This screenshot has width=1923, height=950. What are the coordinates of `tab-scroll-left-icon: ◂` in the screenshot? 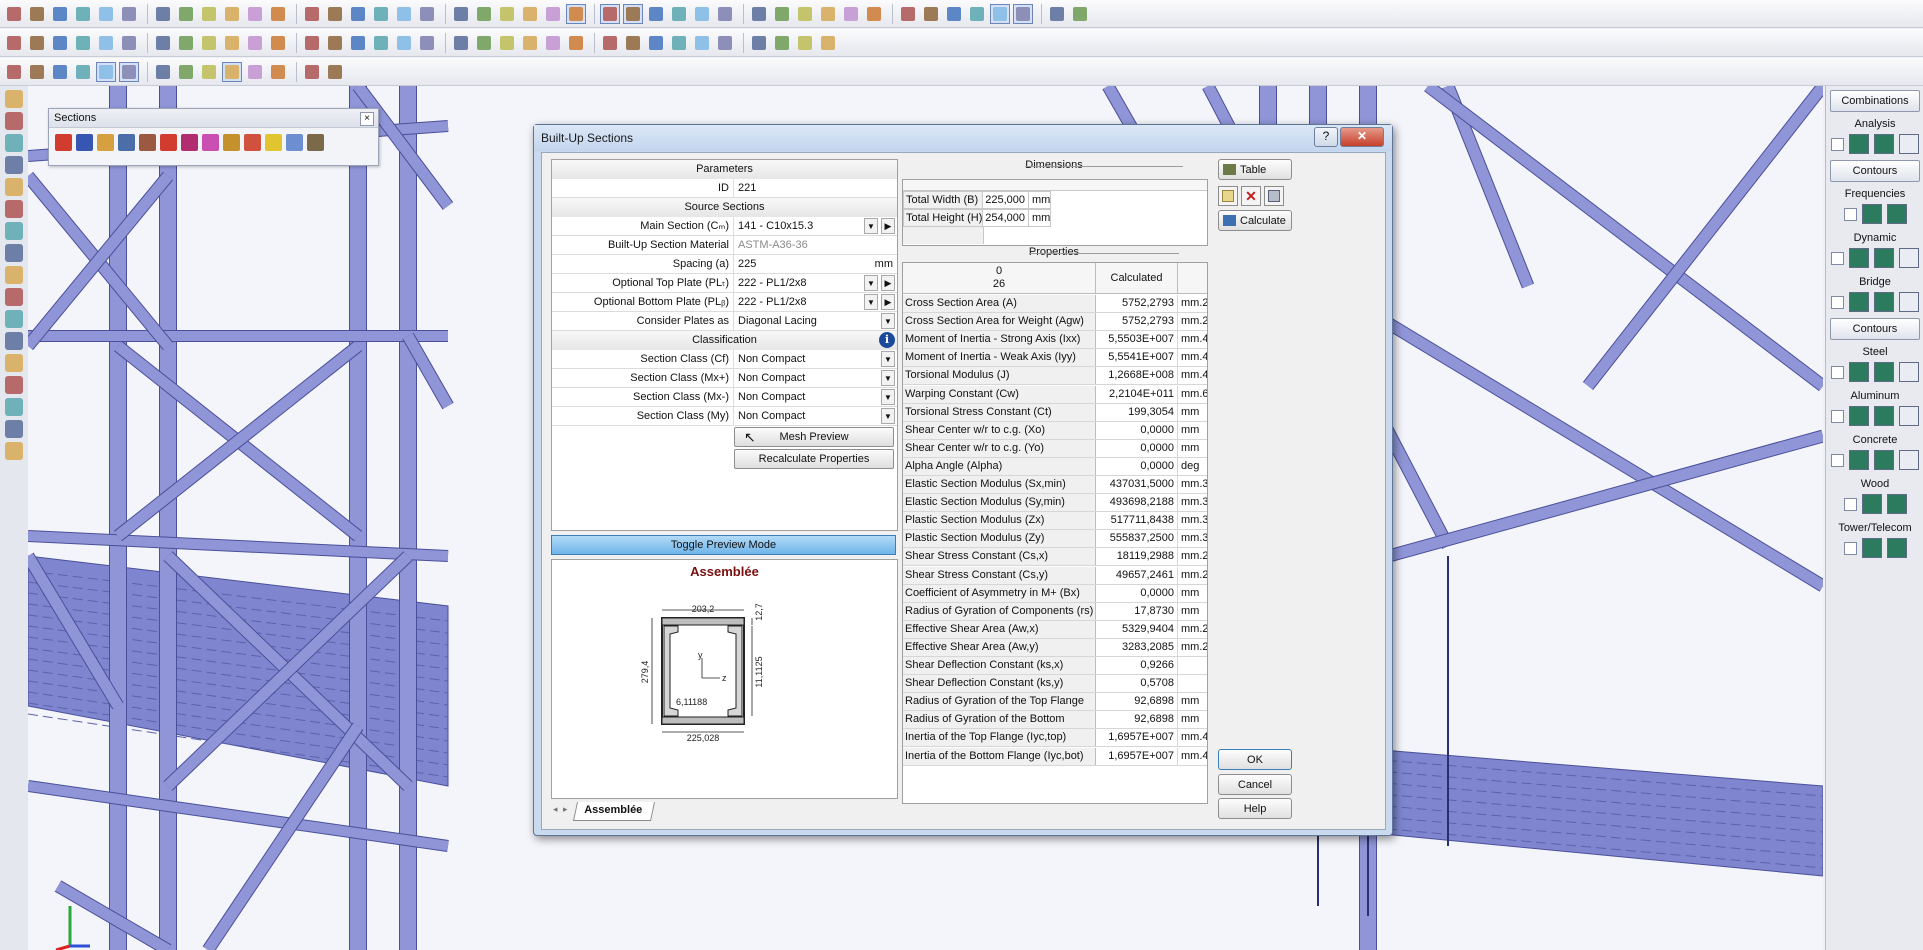 It's located at (555, 809).